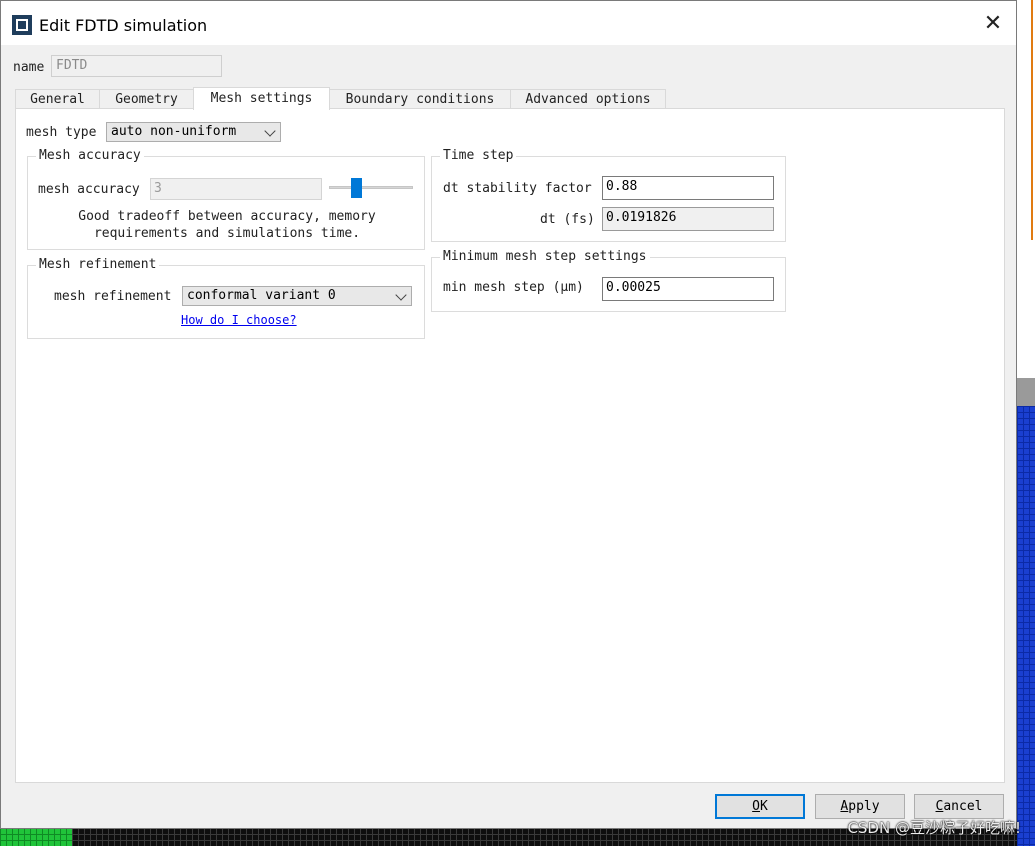  Describe the element at coordinates (545, 256) in the screenshot. I see `min-mesh-step-title: Minimum mesh step settings` at that location.